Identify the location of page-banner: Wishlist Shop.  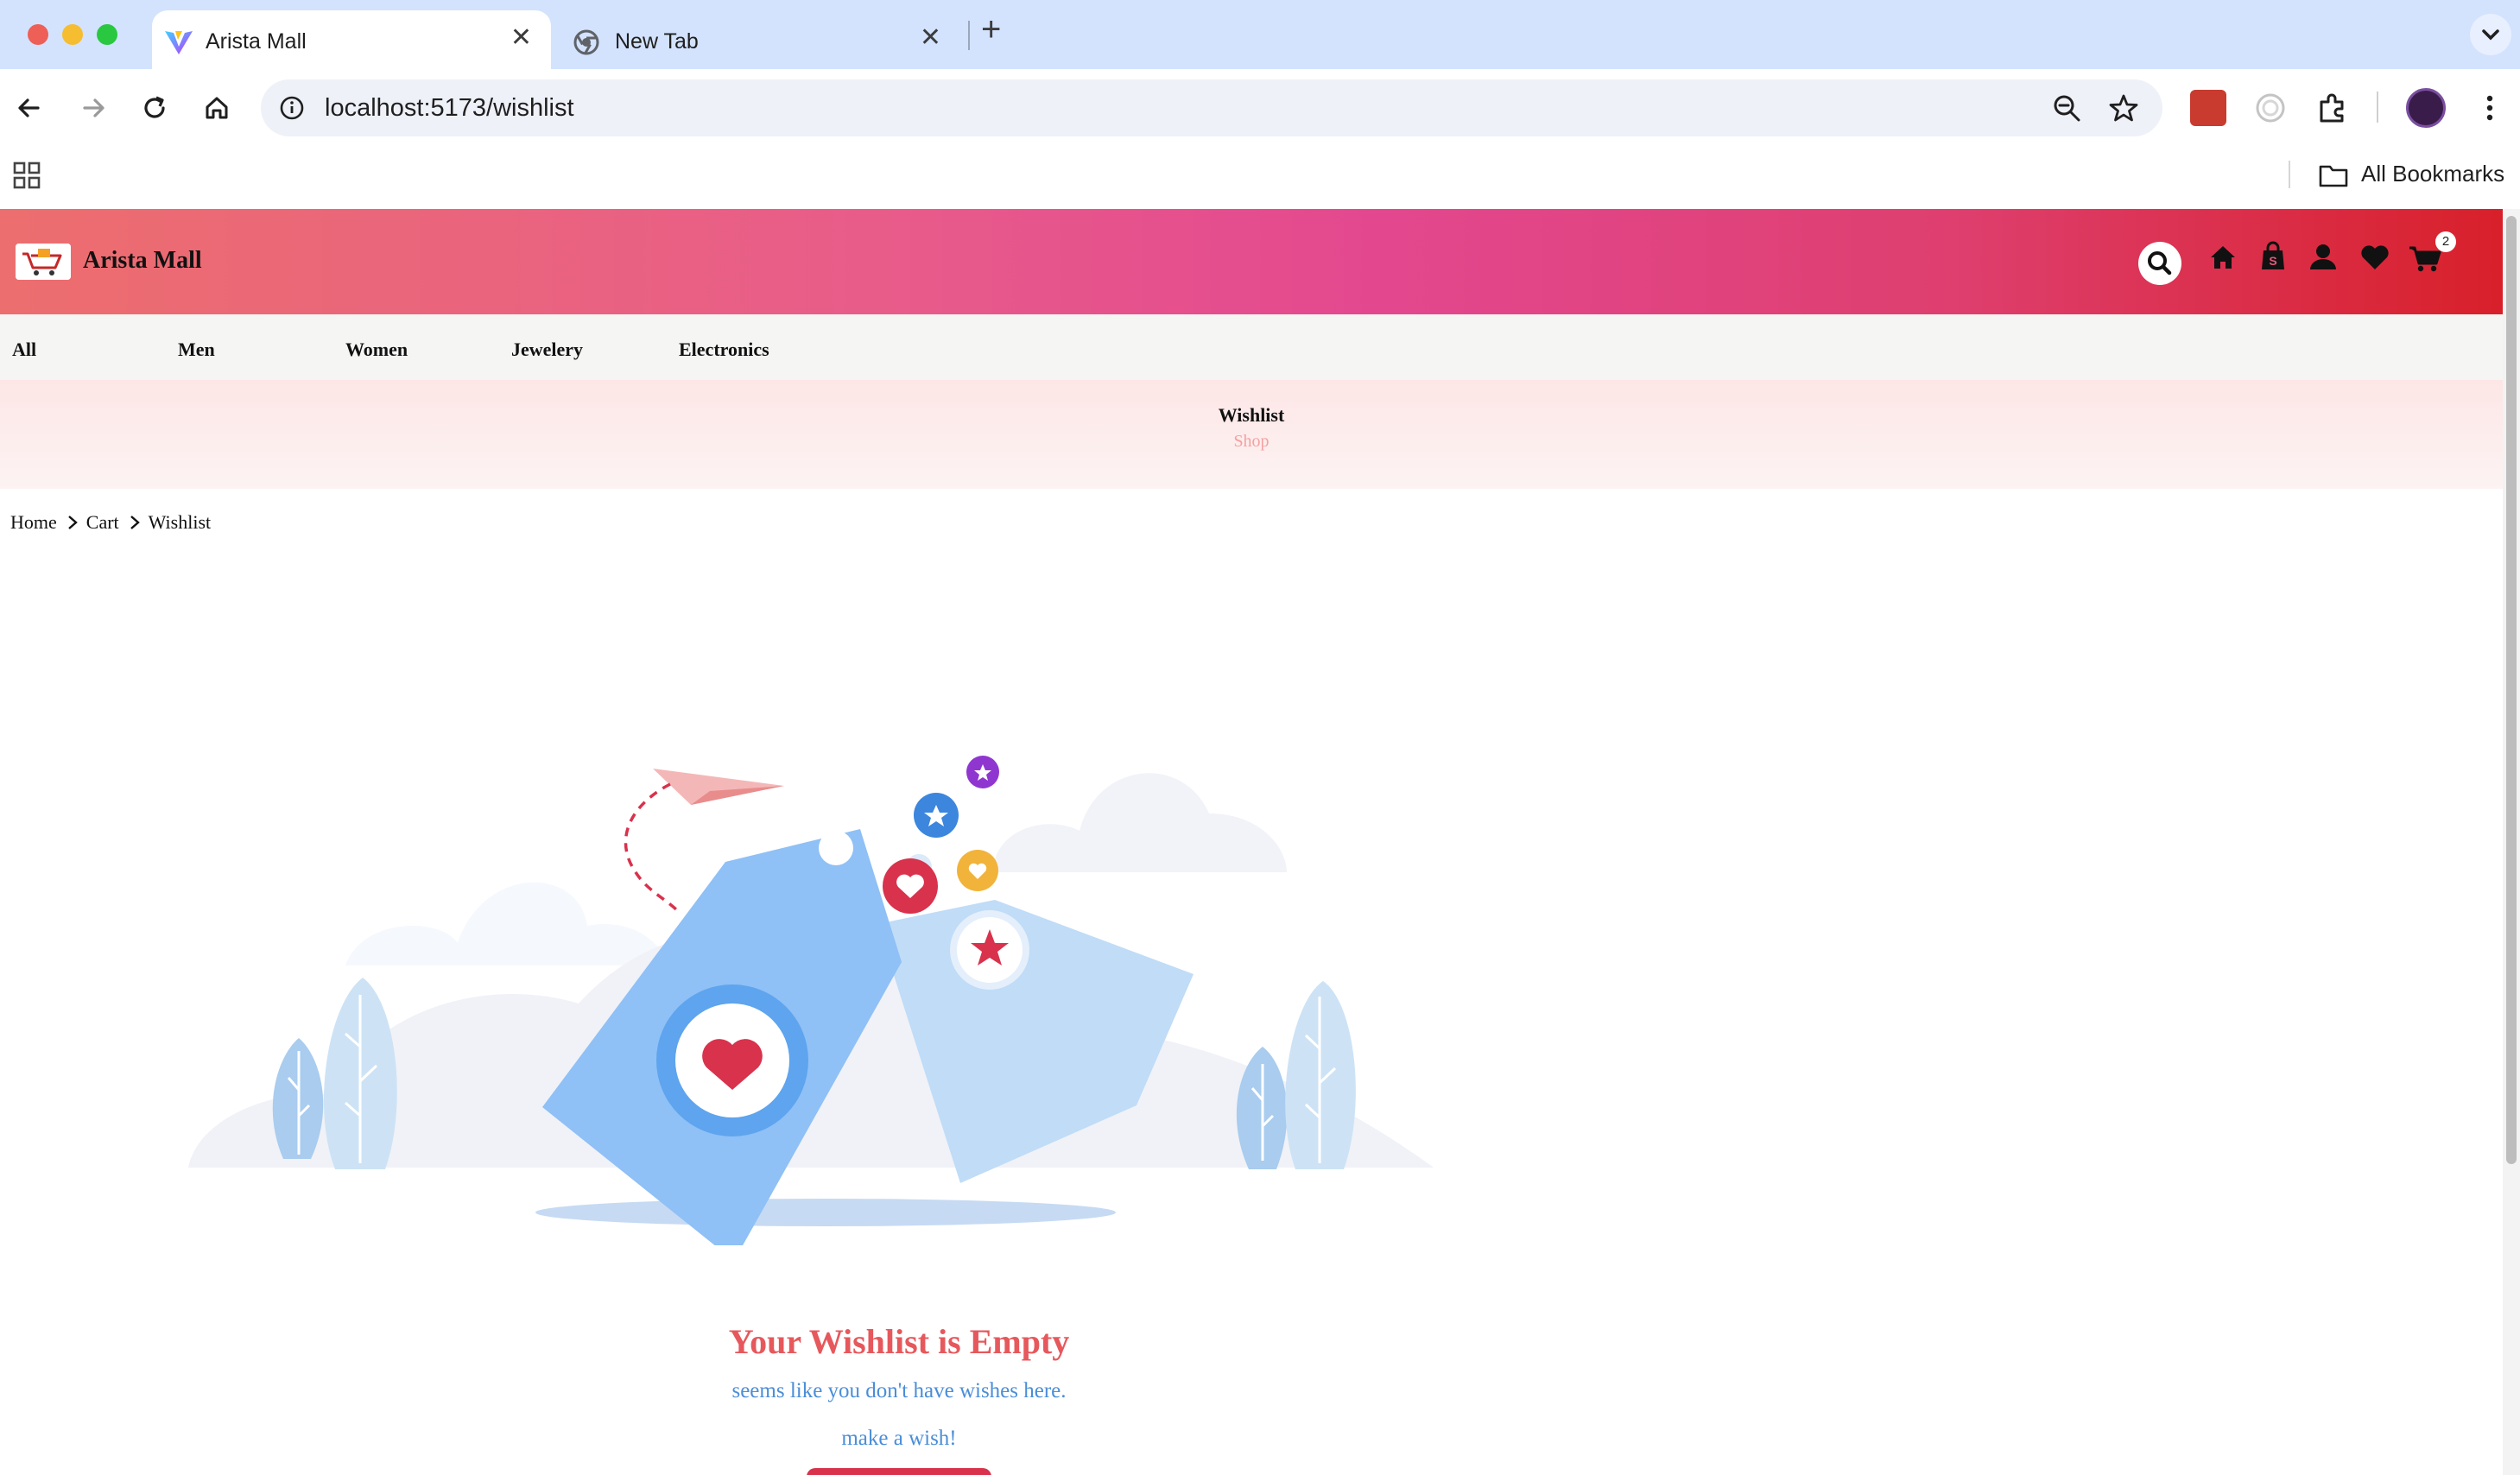
(1252, 434).